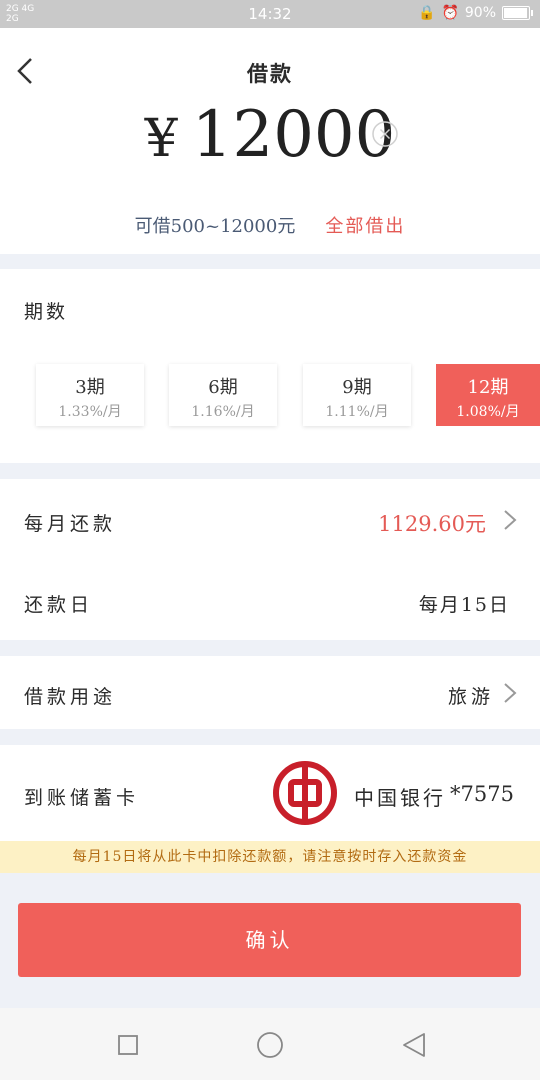  I want to click on period-option-6: 6期 1.16%/月, so click(223, 395).